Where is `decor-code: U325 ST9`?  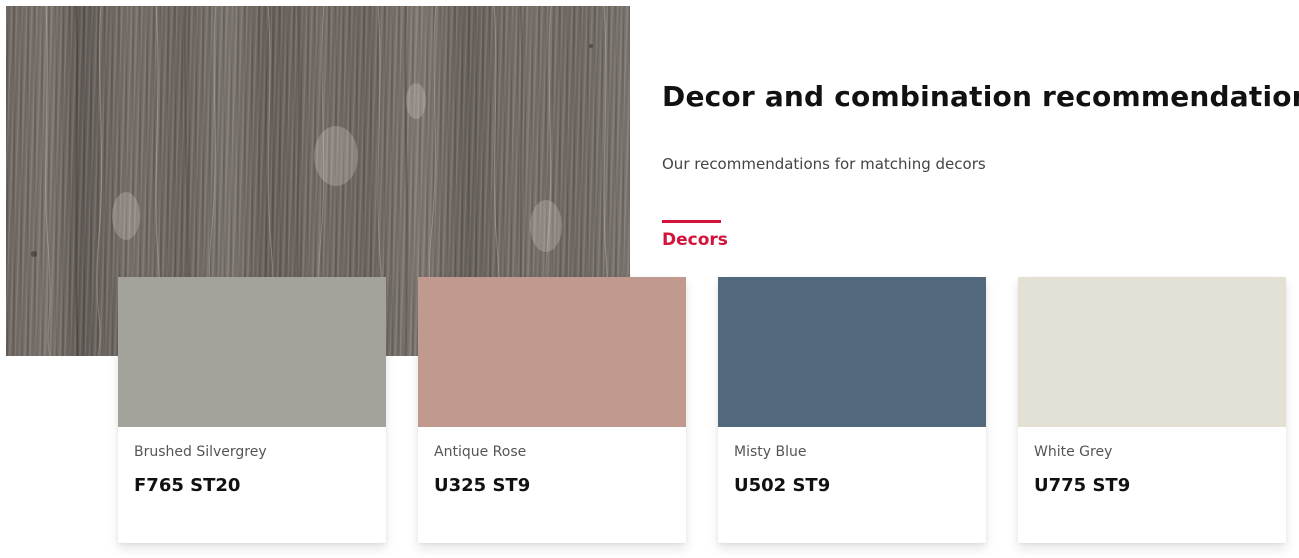 decor-code: U325 ST9 is located at coordinates (482, 485).